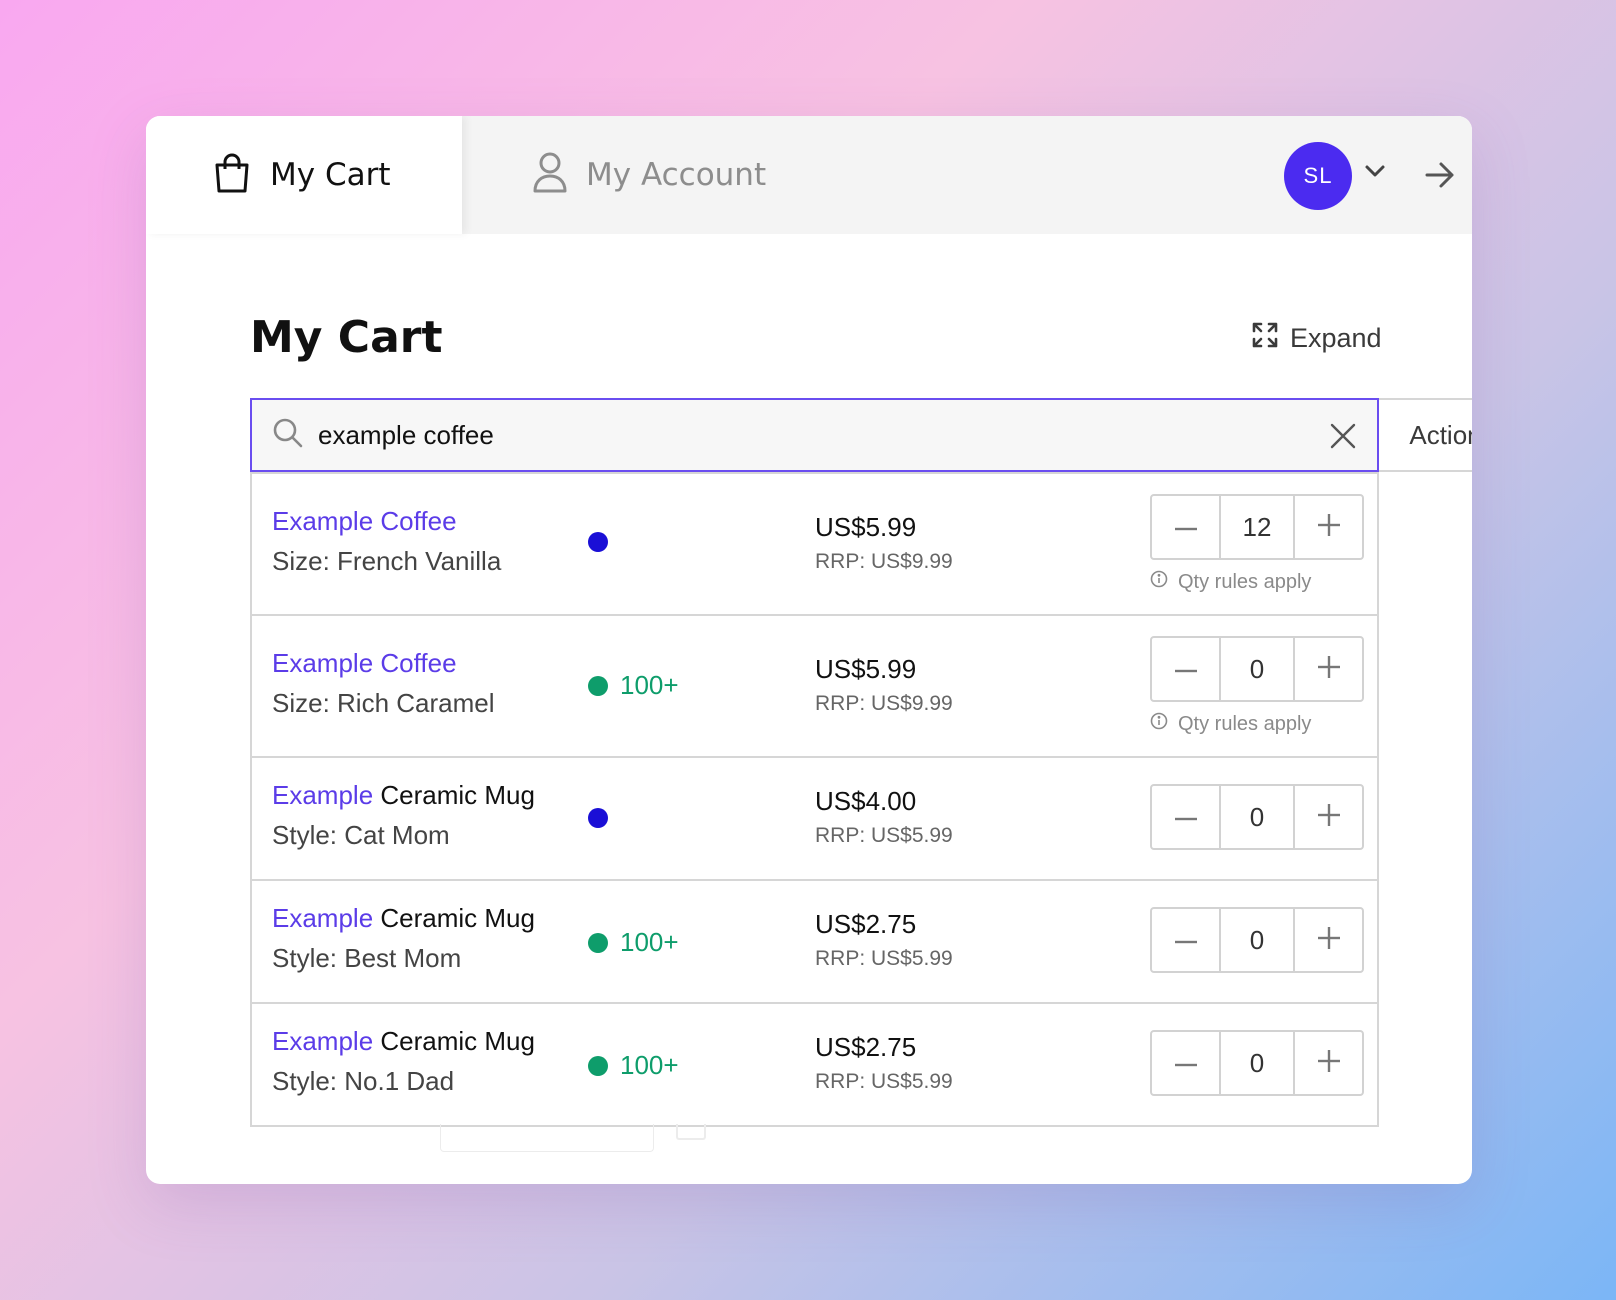 This screenshot has height=1300, width=1616. I want to click on tab-my-account: My Account, so click(649, 175).